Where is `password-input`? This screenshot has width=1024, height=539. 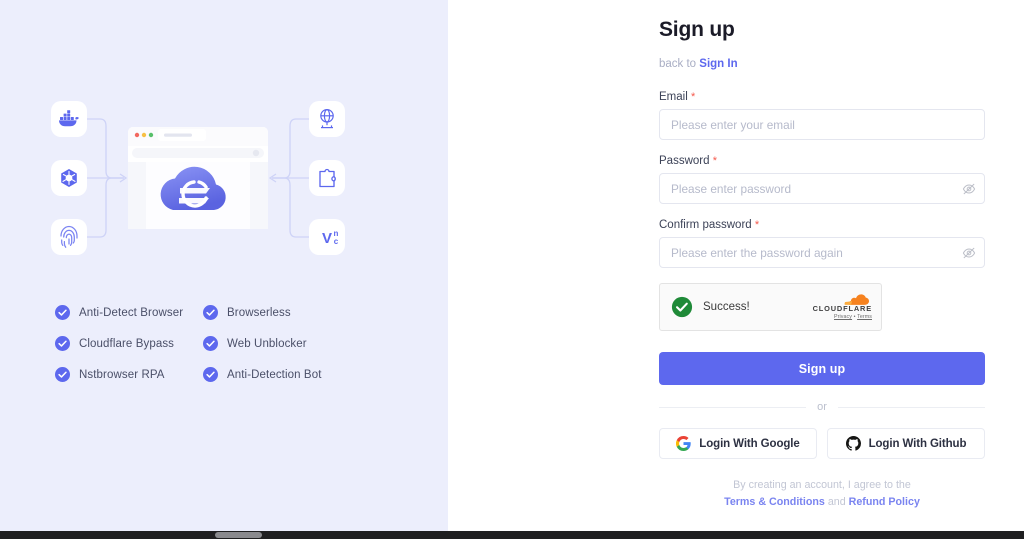 password-input is located at coordinates (822, 188).